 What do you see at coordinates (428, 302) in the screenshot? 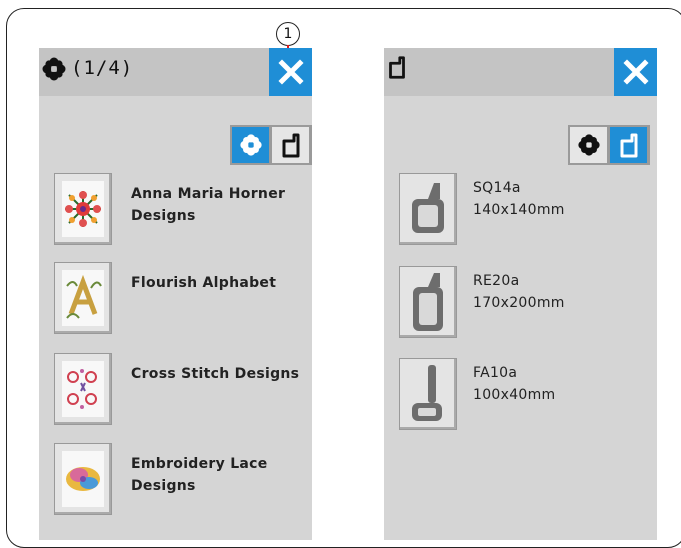
I see `hoop-re20a-icon` at bounding box center [428, 302].